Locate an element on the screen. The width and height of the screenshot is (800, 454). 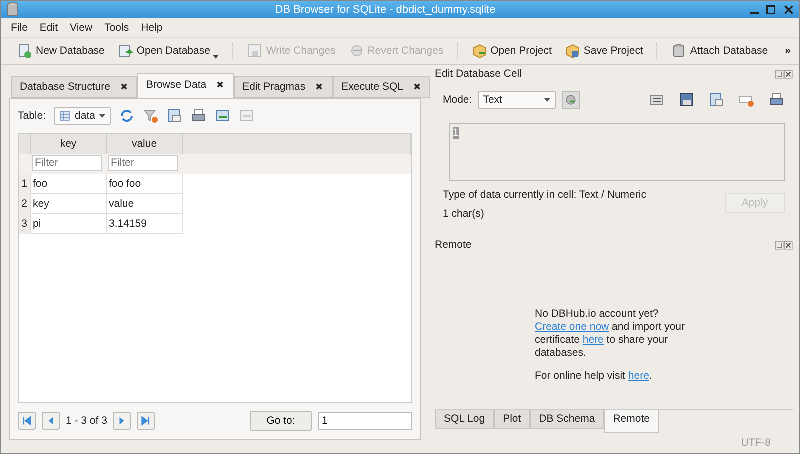
skip-first-icon is located at coordinates (27, 421).